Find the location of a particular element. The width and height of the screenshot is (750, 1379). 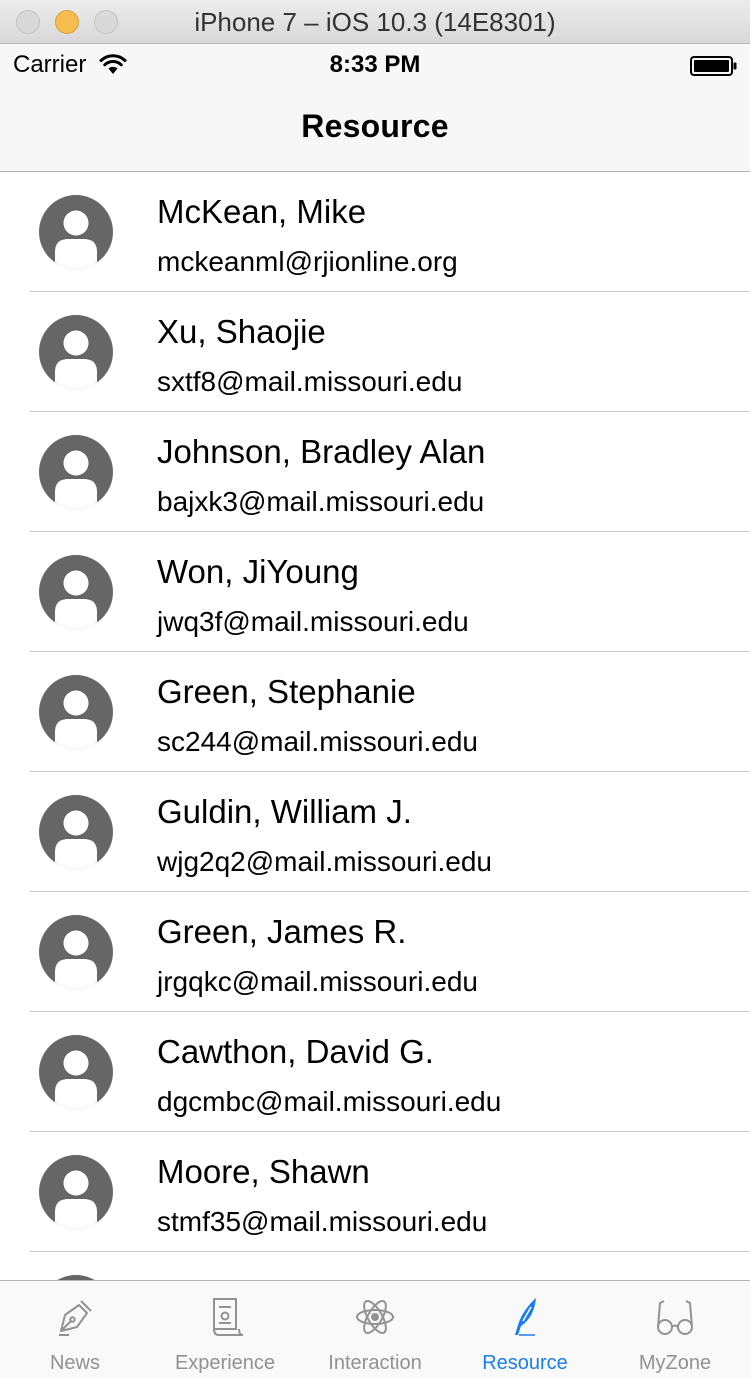

quill-icon is located at coordinates (525, 1317).